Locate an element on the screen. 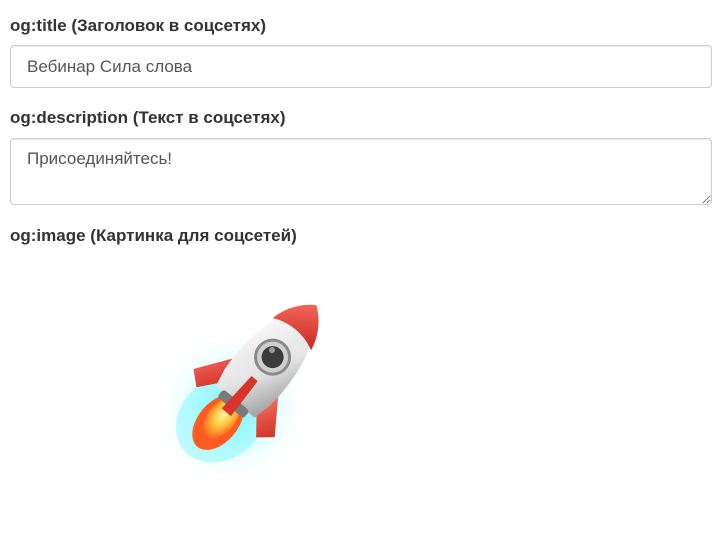  og-image-label: og:image (Картинка для соцсетей) is located at coordinates (153, 235).